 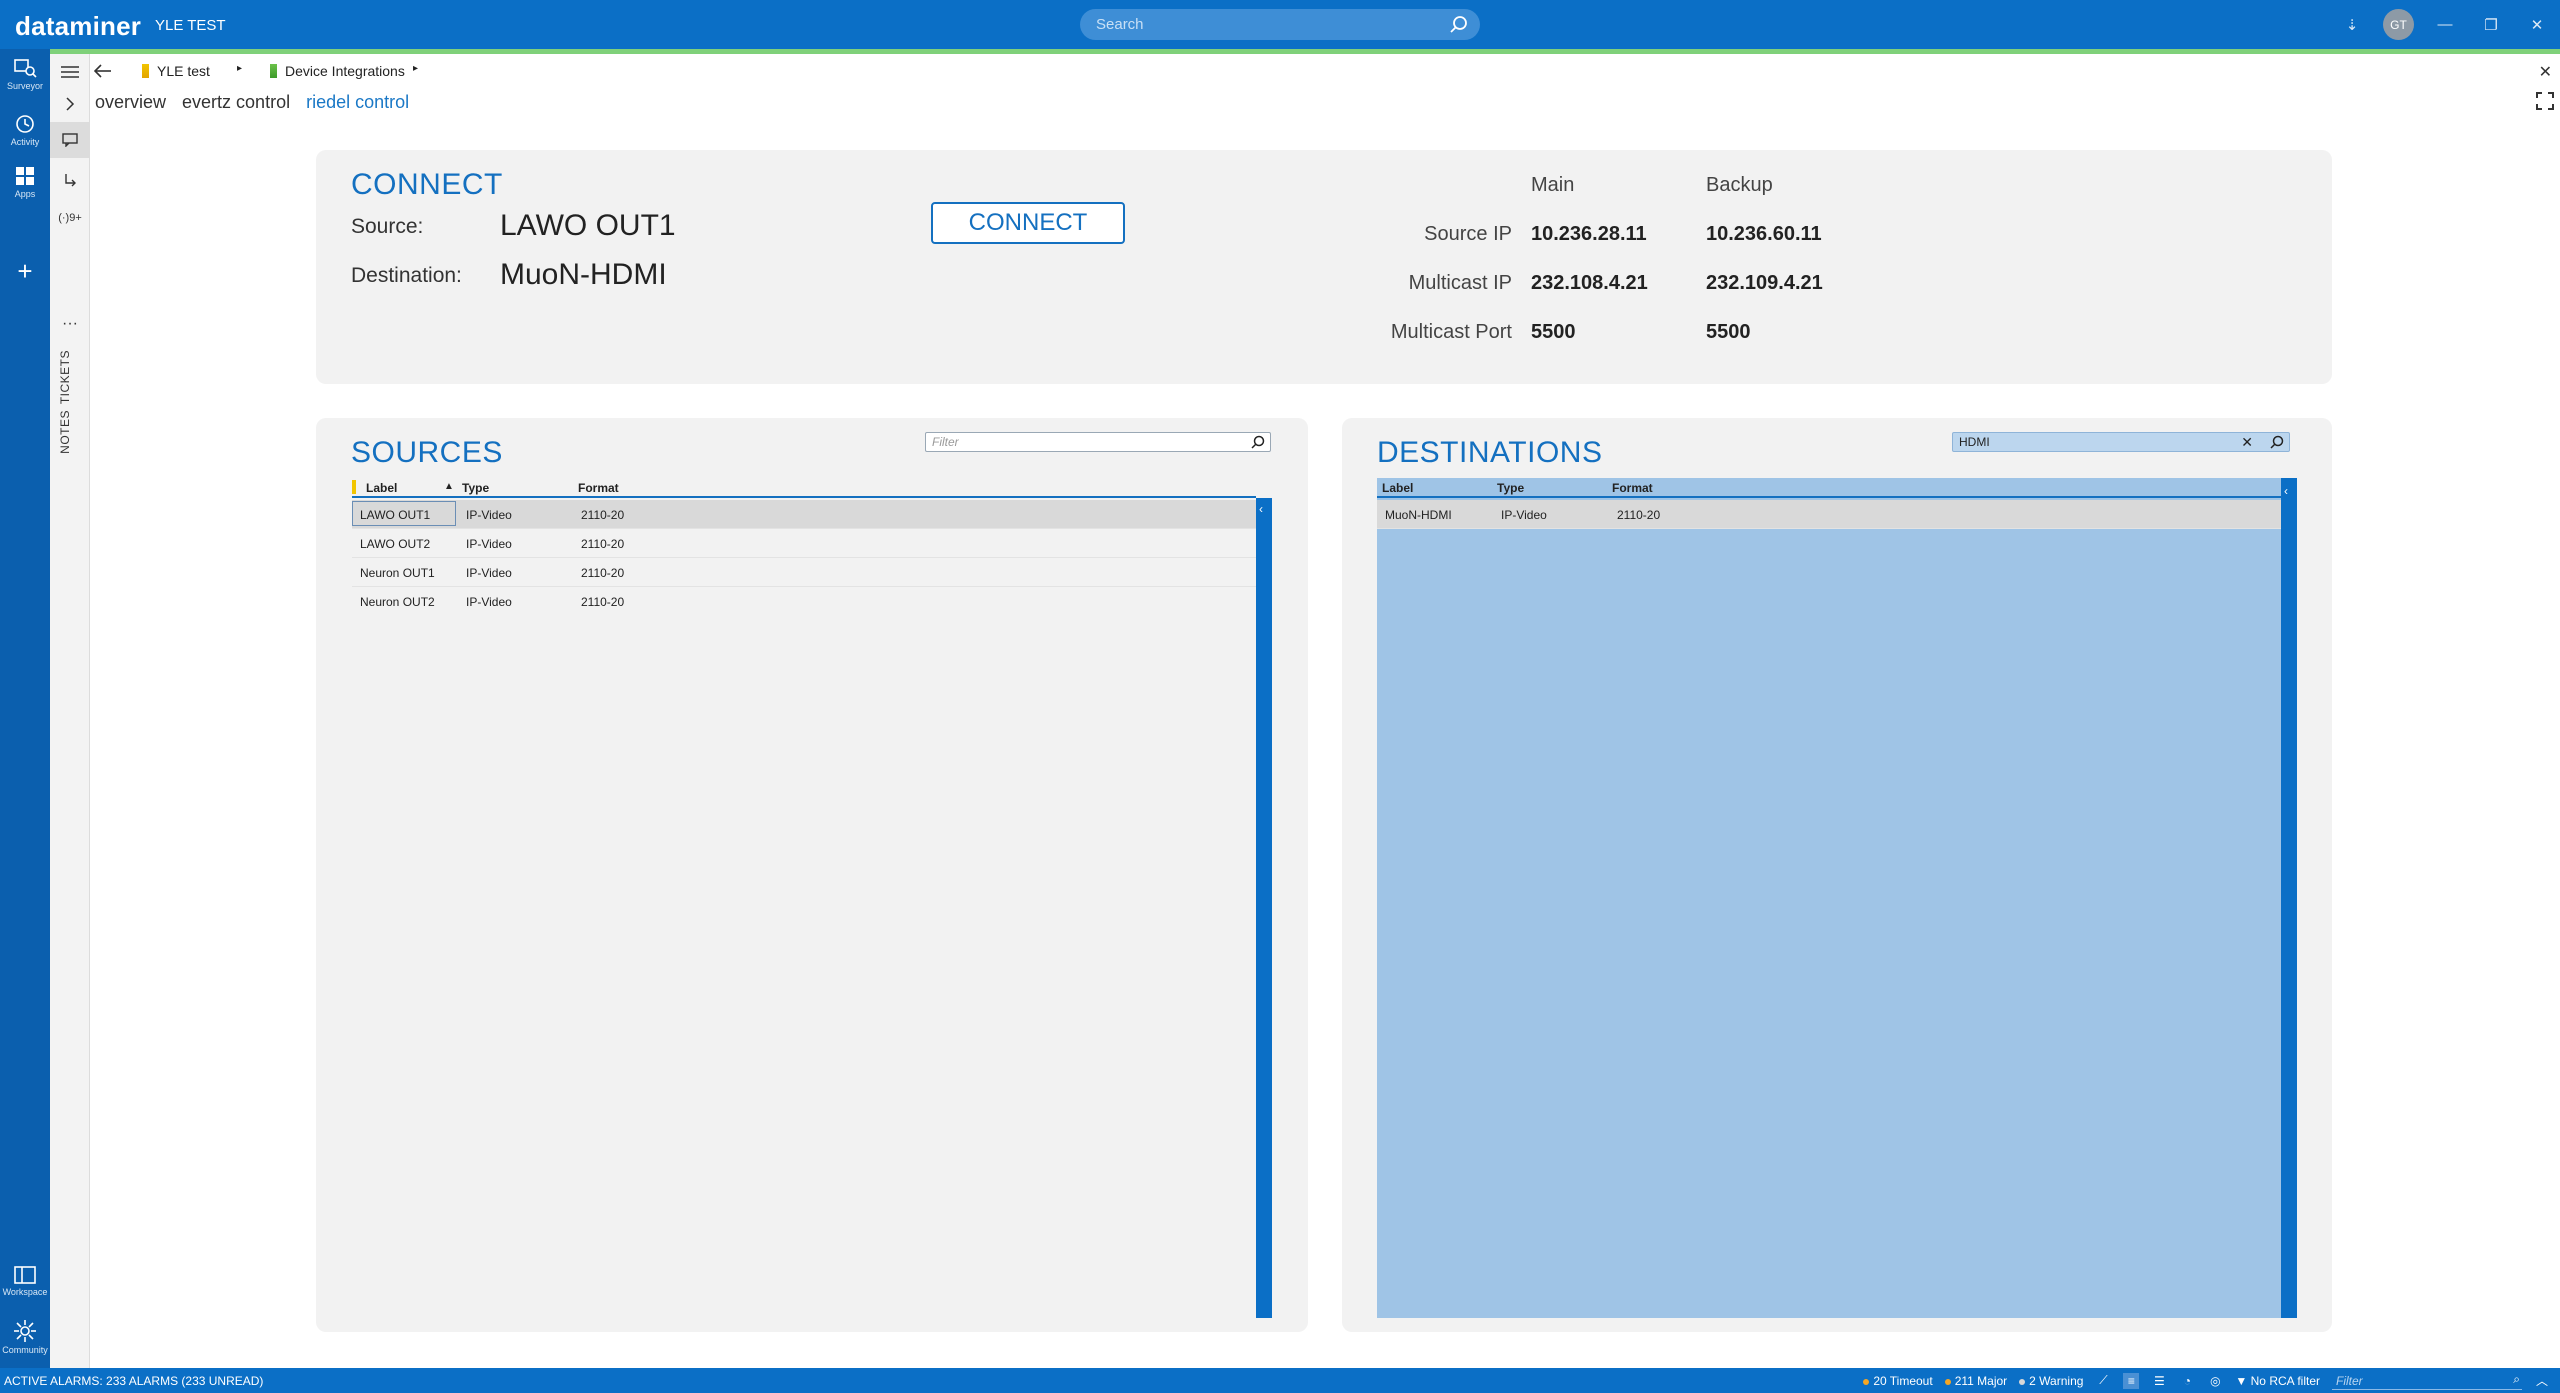 I want to click on timeout-label: 20 Timeout, so click(x=1903, y=1380).